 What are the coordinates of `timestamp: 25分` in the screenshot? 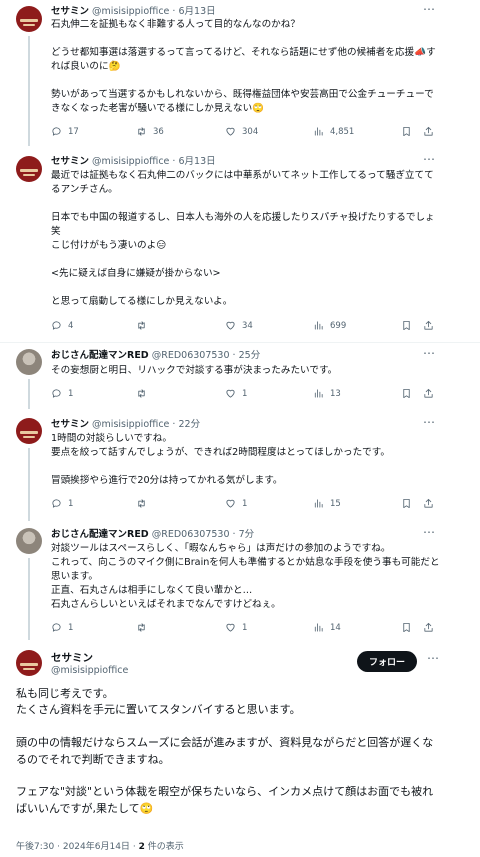 It's located at (250, 355).